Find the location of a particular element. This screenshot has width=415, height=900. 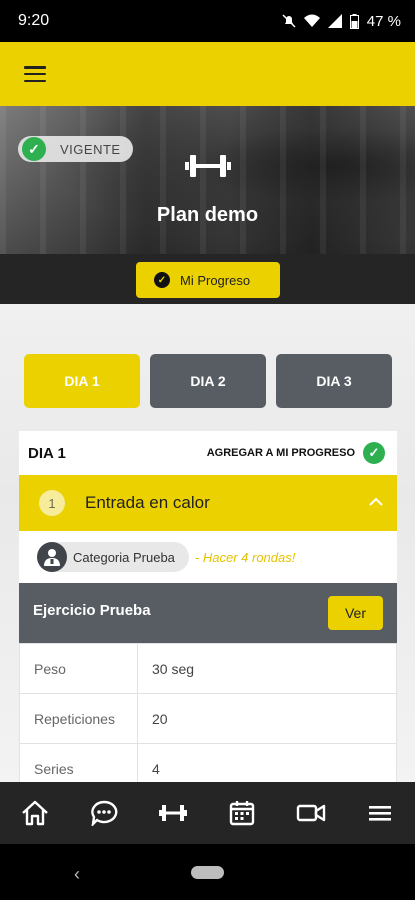

hamburger-icon is located at coordinates (35, 74).